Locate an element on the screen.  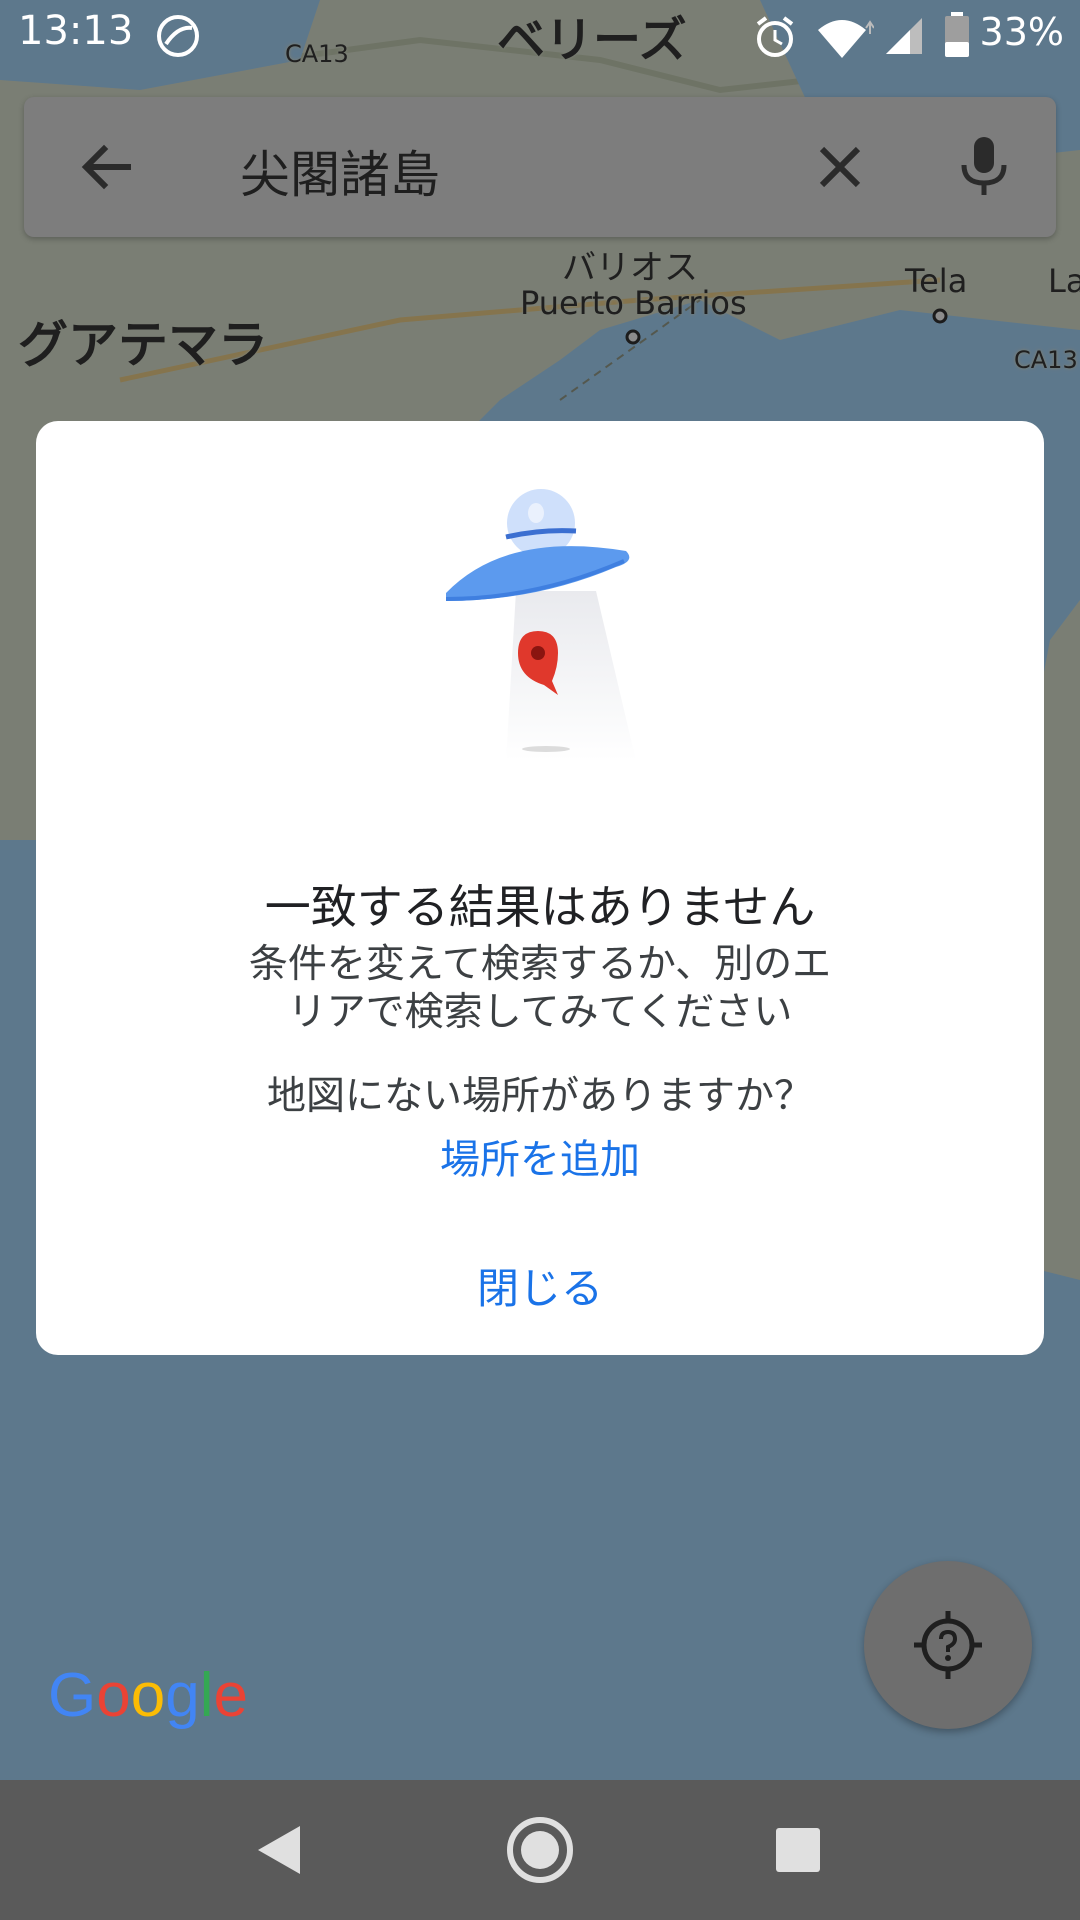
location-unknown-icon is located at coordinates (948, 1645).